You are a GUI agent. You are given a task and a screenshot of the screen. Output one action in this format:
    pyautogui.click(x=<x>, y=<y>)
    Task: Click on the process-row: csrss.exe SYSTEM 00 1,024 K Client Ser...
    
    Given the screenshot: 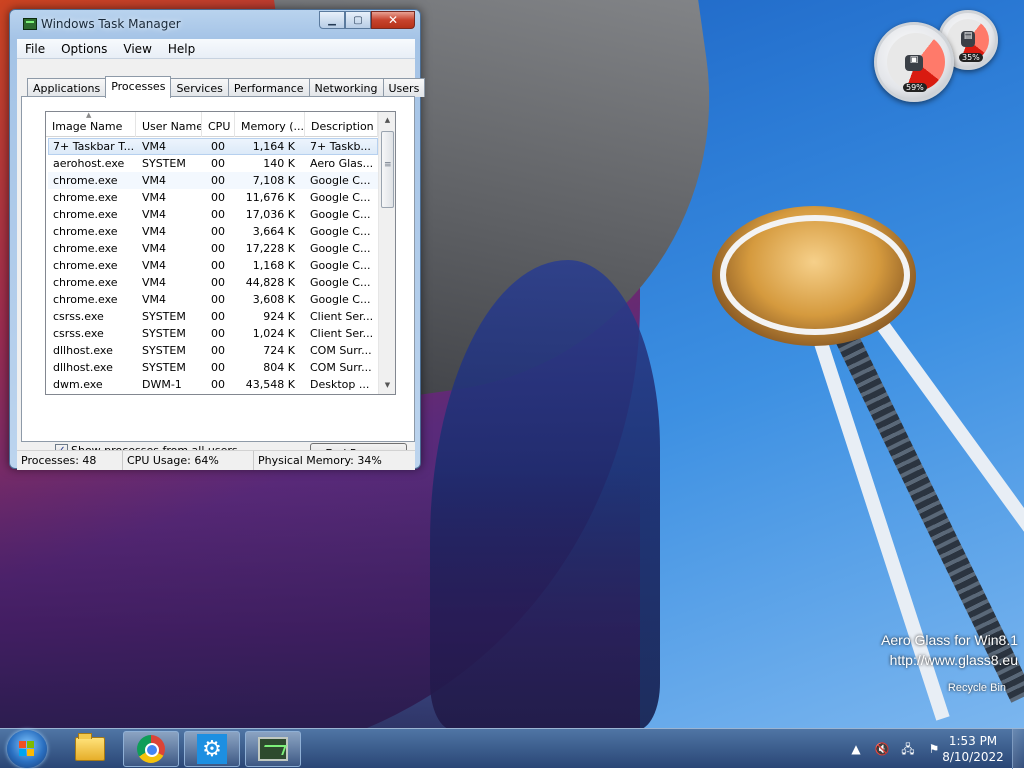 What is the action you would take?
    pyautogui.click(x=213, y=333)
    